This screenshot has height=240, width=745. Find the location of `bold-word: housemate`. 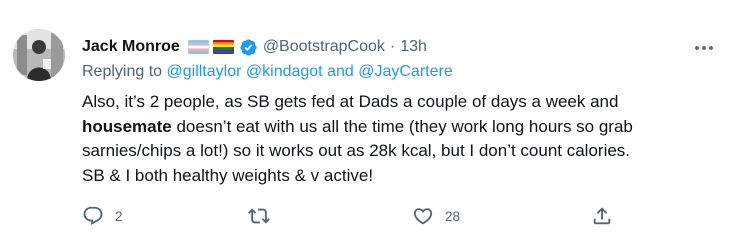

bold-word: housemate is located at coordinates (127, 126).